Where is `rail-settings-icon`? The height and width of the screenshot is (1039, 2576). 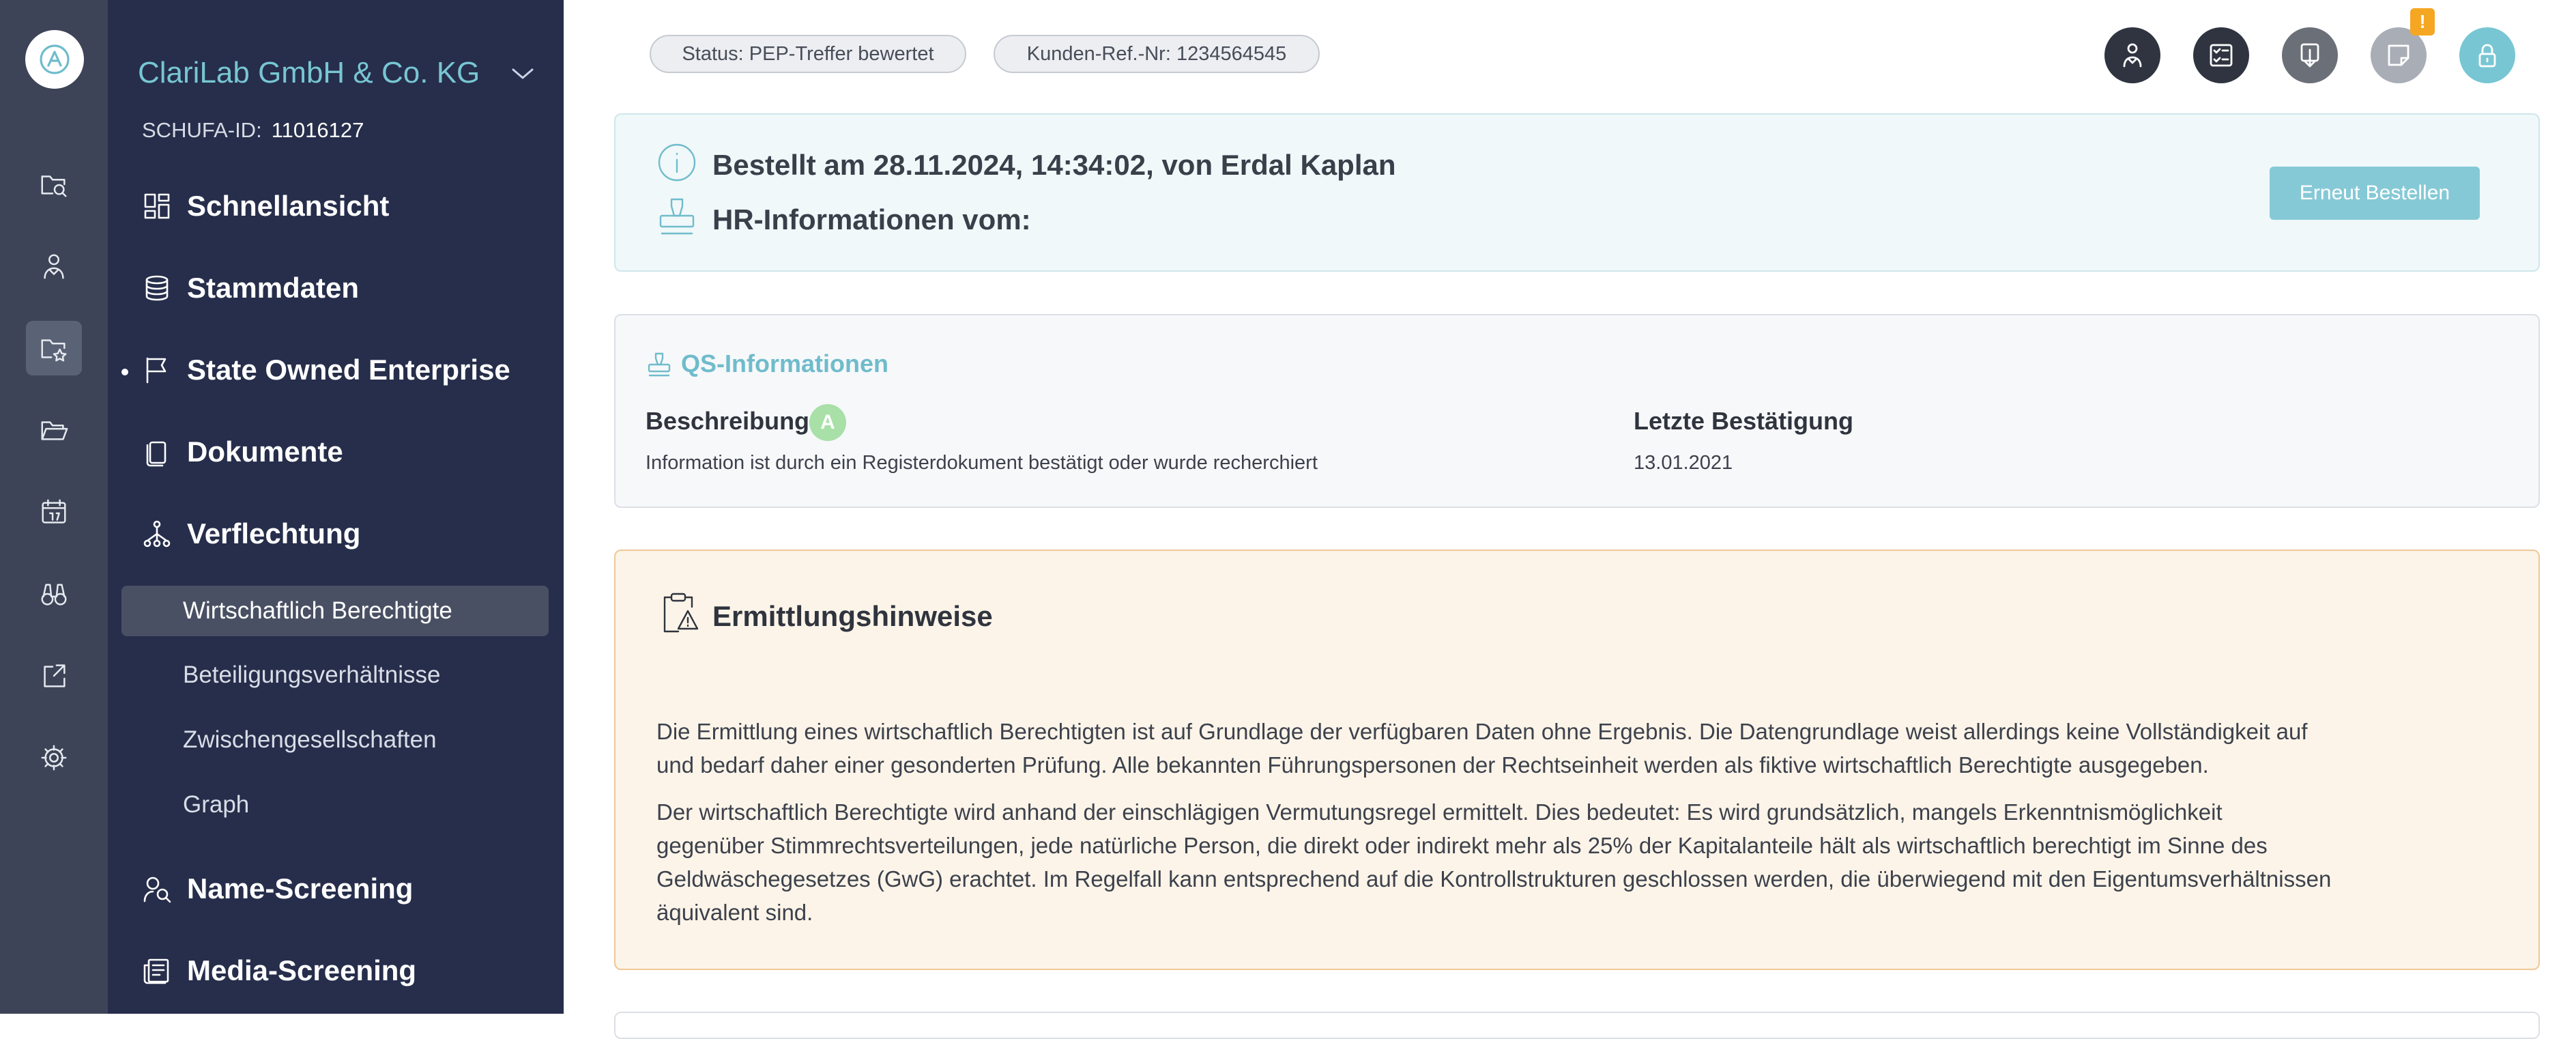
rail-settings-icon is located at coordinates (54, 757).